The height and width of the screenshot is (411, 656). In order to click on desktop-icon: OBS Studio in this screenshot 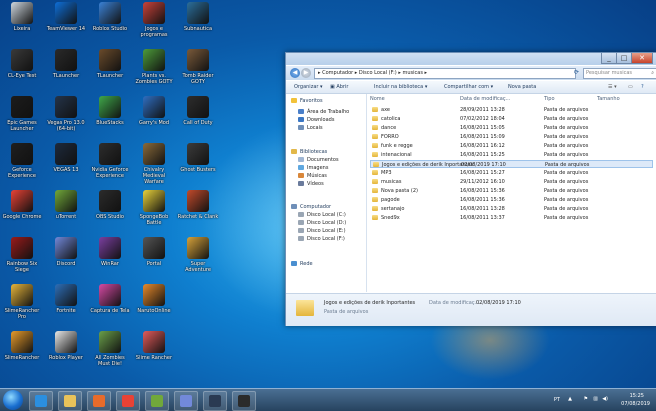, I will do `click(110, 212)`.